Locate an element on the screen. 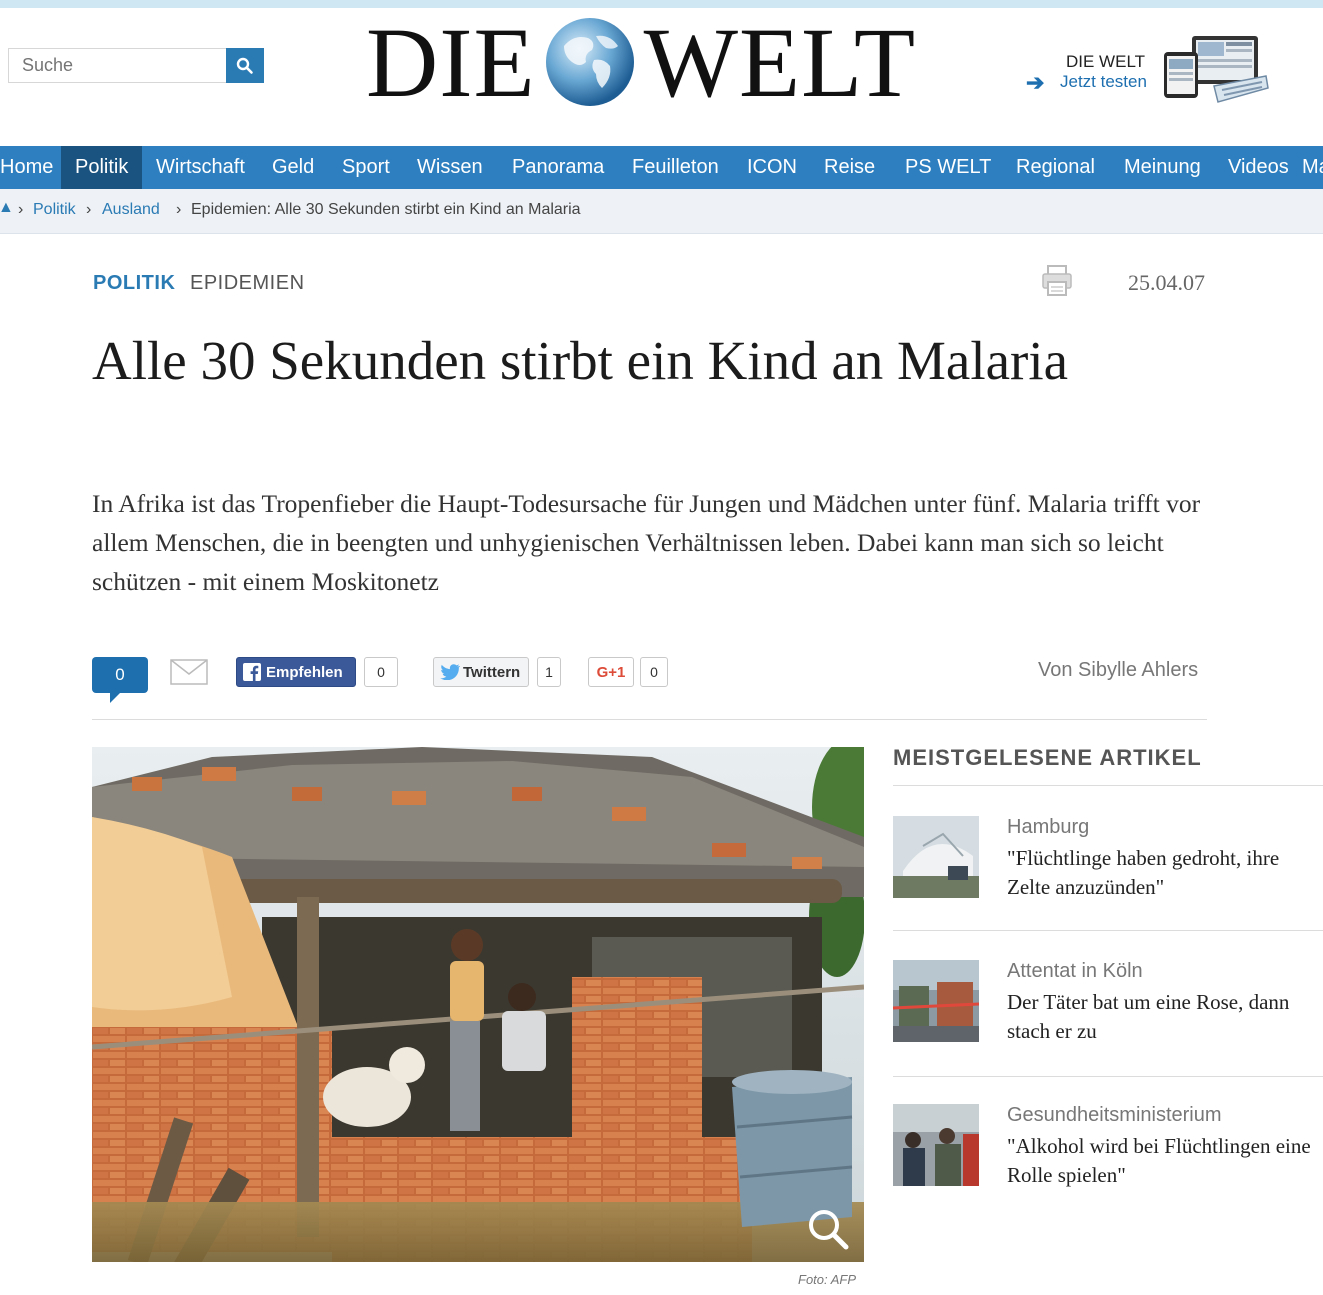 Image resolution: width=1323 pixels, height=1295 pixels. divider is located at coordinates (649, 719).